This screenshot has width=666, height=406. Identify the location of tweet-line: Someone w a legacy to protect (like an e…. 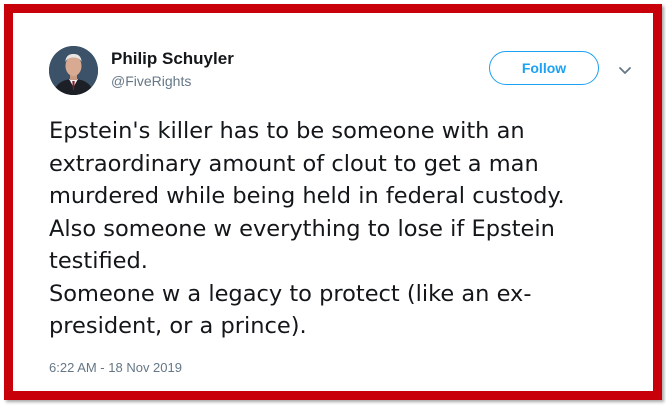
(290, 293).